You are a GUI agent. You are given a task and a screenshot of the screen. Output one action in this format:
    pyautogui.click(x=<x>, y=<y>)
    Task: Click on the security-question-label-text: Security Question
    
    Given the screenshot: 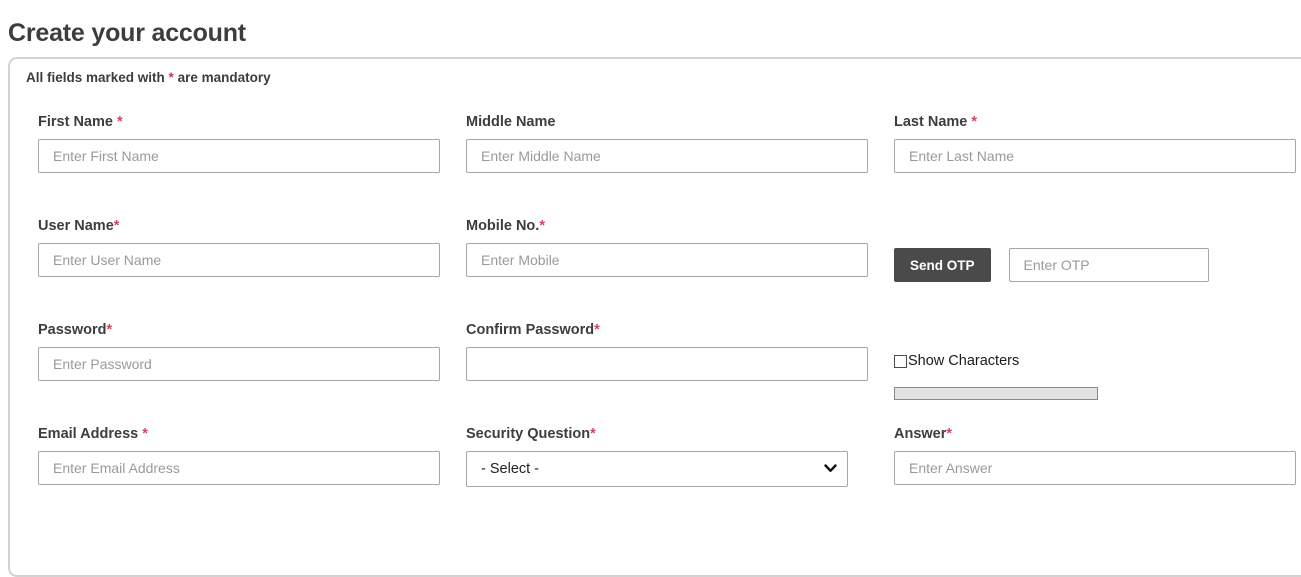 What is the action you would take?
    pyautogui.click(x=528, y=434)
    